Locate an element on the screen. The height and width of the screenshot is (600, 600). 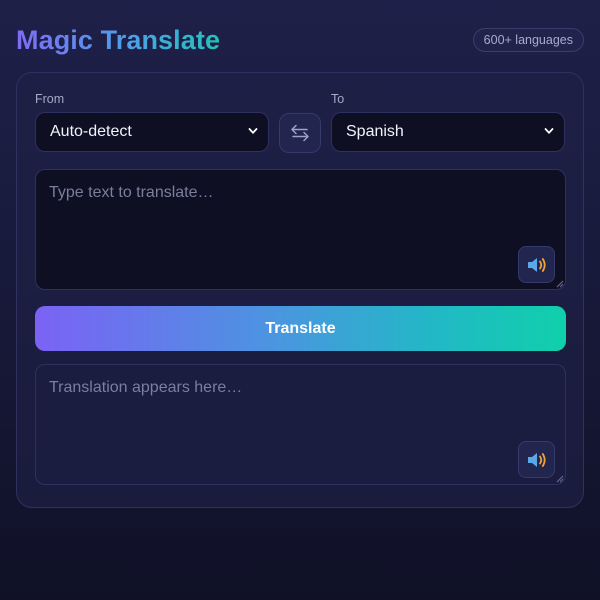
header: Magic Translate 600+ languages is located at coordinates (300, 40).